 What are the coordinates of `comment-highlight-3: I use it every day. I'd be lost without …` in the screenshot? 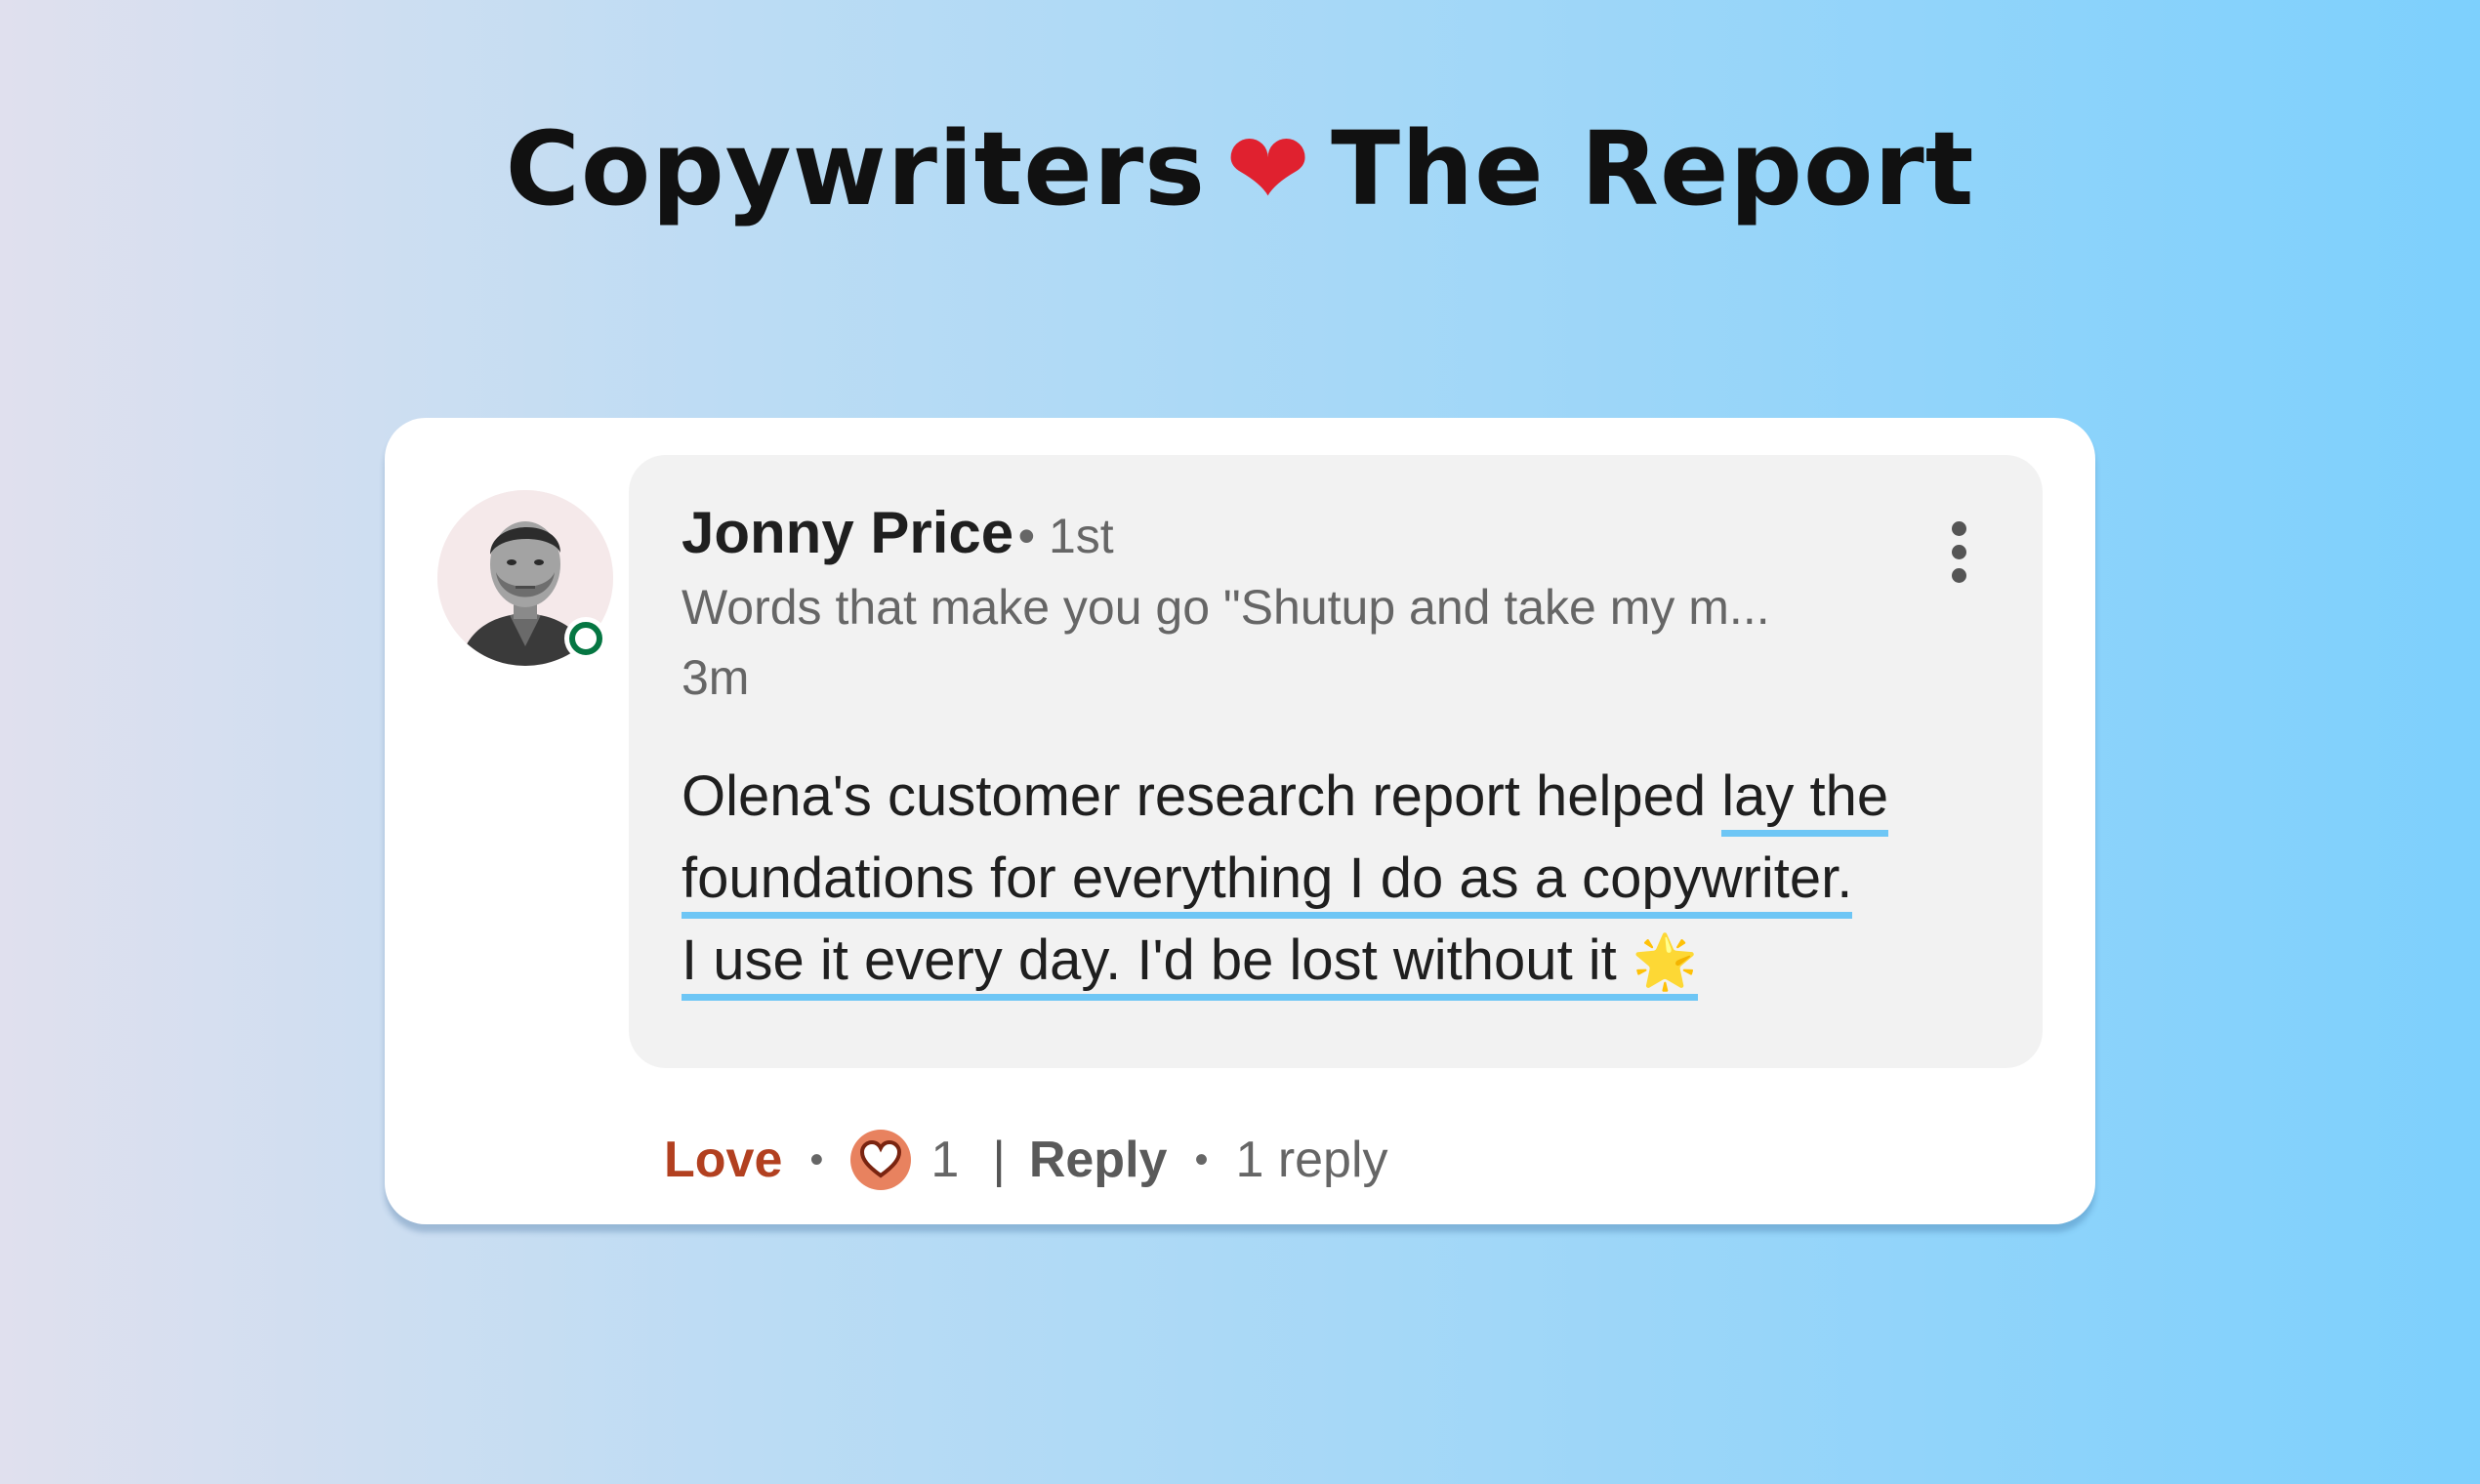 It's located at (1191, 965).